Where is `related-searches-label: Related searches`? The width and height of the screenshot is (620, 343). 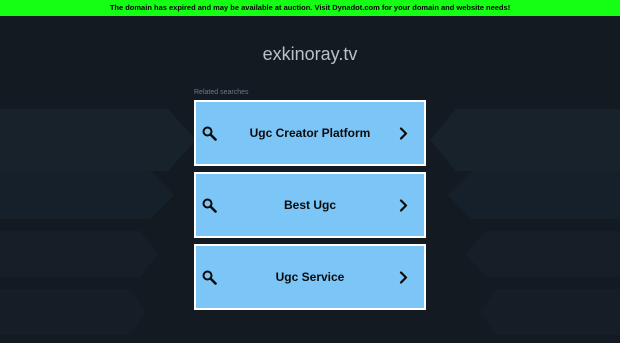 related-searches-label: Related searches is located at coordinates (221, 92).